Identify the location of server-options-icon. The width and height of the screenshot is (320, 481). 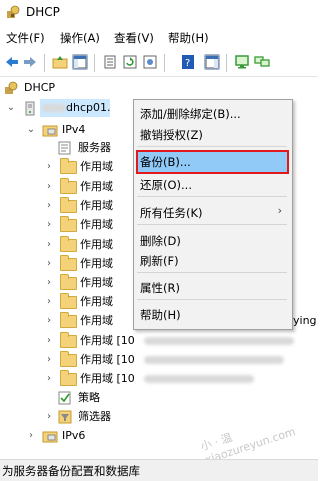
(64, 148).